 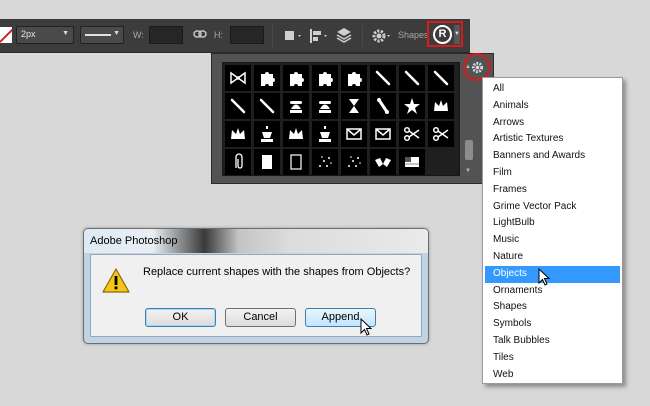 What do you see at coordinates (552, 291) in the screenshot?
I see `menu-item-ornaments: Ornaments` at bounding box center [552, 291].